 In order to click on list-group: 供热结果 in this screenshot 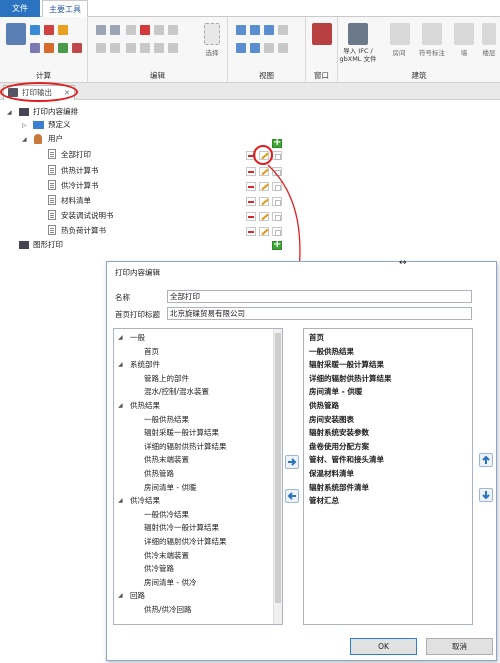, I will do `click(145, 405)`.